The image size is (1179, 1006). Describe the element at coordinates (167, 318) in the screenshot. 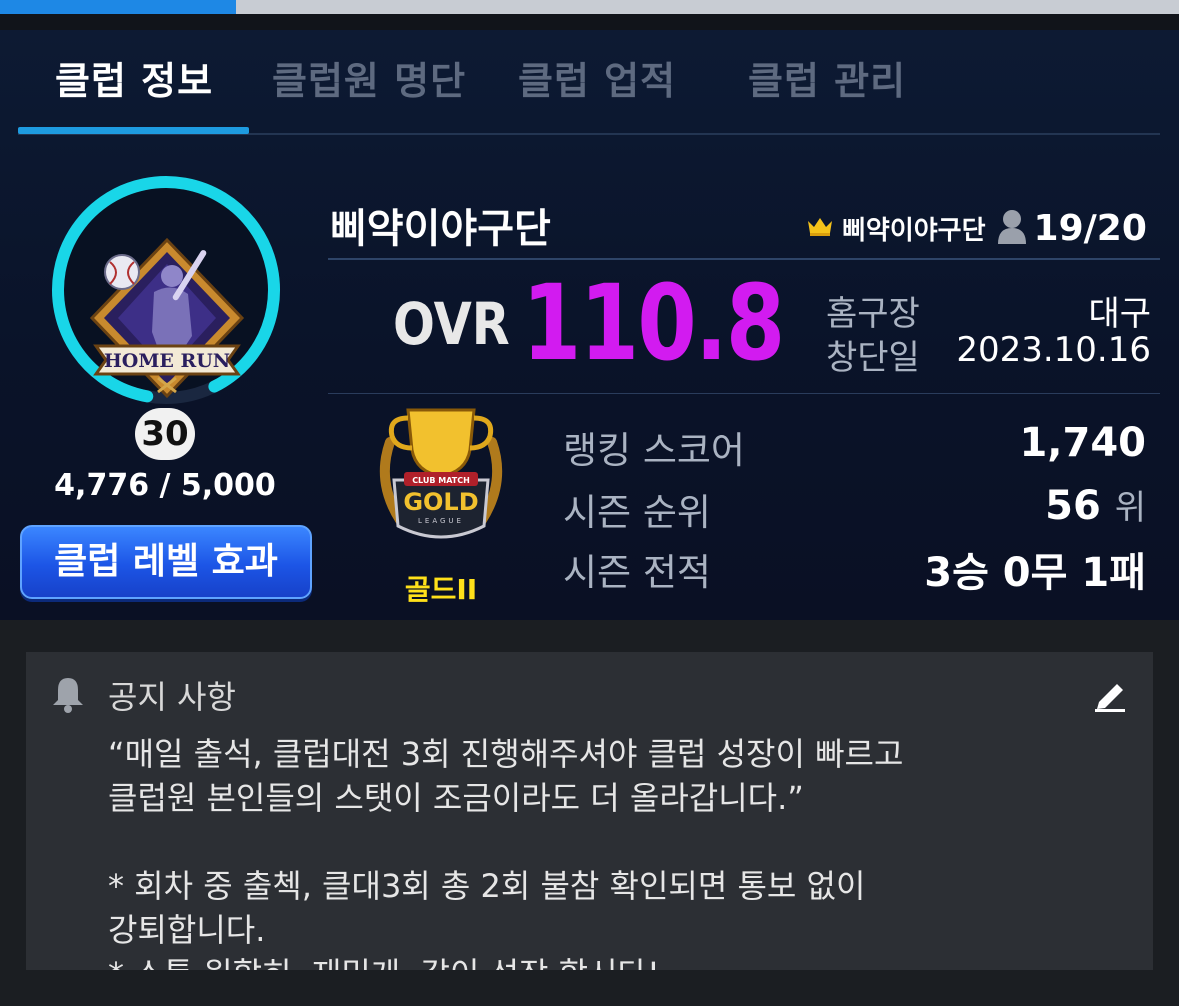

I see `home-run-emblem-icon: HOME RUN` at that location.